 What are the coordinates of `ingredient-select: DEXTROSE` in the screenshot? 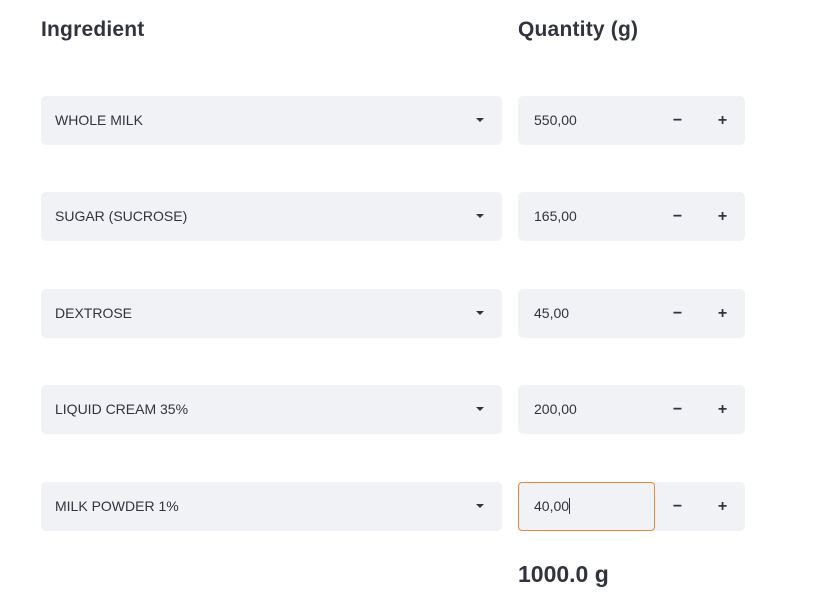 It's located at (271, 313).